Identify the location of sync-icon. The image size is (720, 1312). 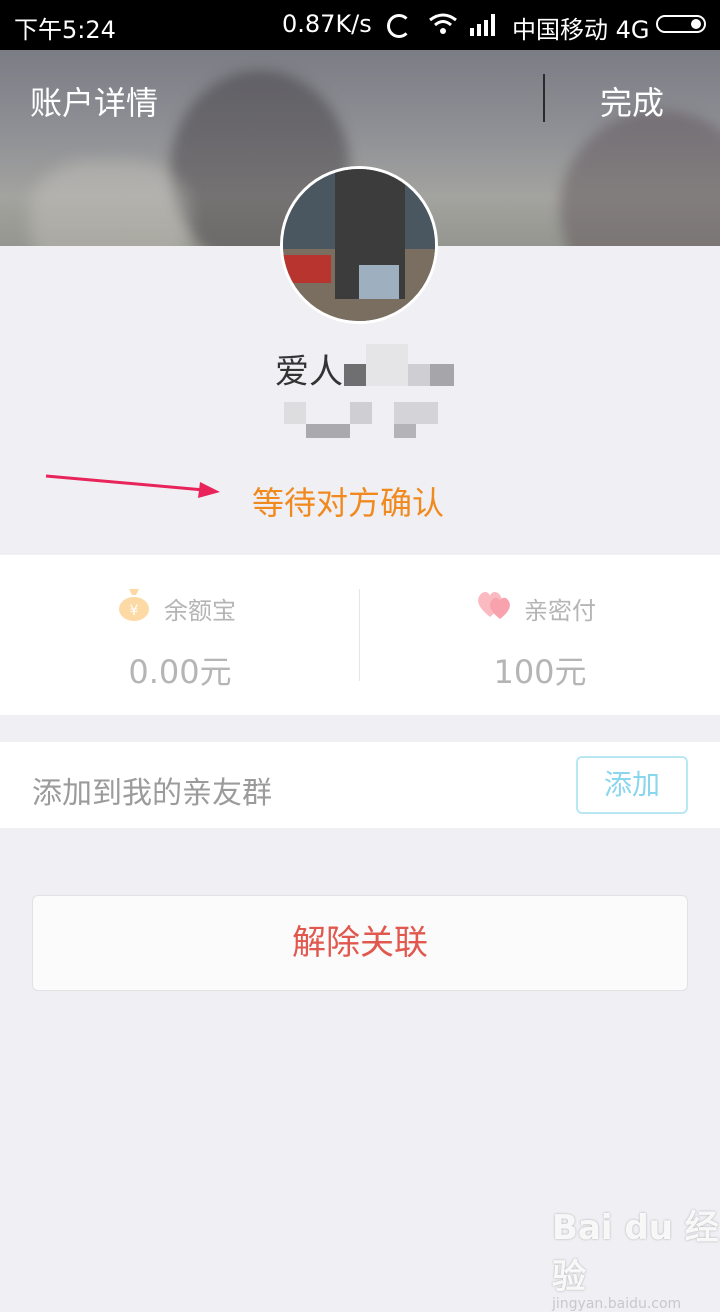
(399, 26).